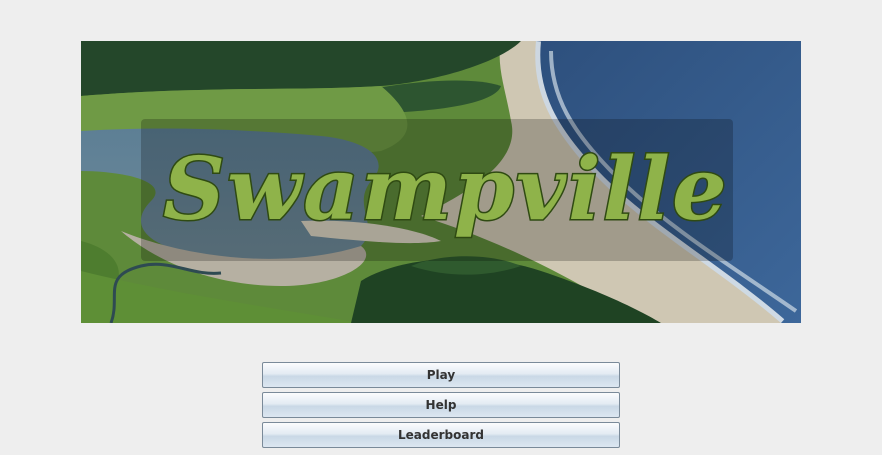  I want to click on help-button: Help, so click(441, 405).